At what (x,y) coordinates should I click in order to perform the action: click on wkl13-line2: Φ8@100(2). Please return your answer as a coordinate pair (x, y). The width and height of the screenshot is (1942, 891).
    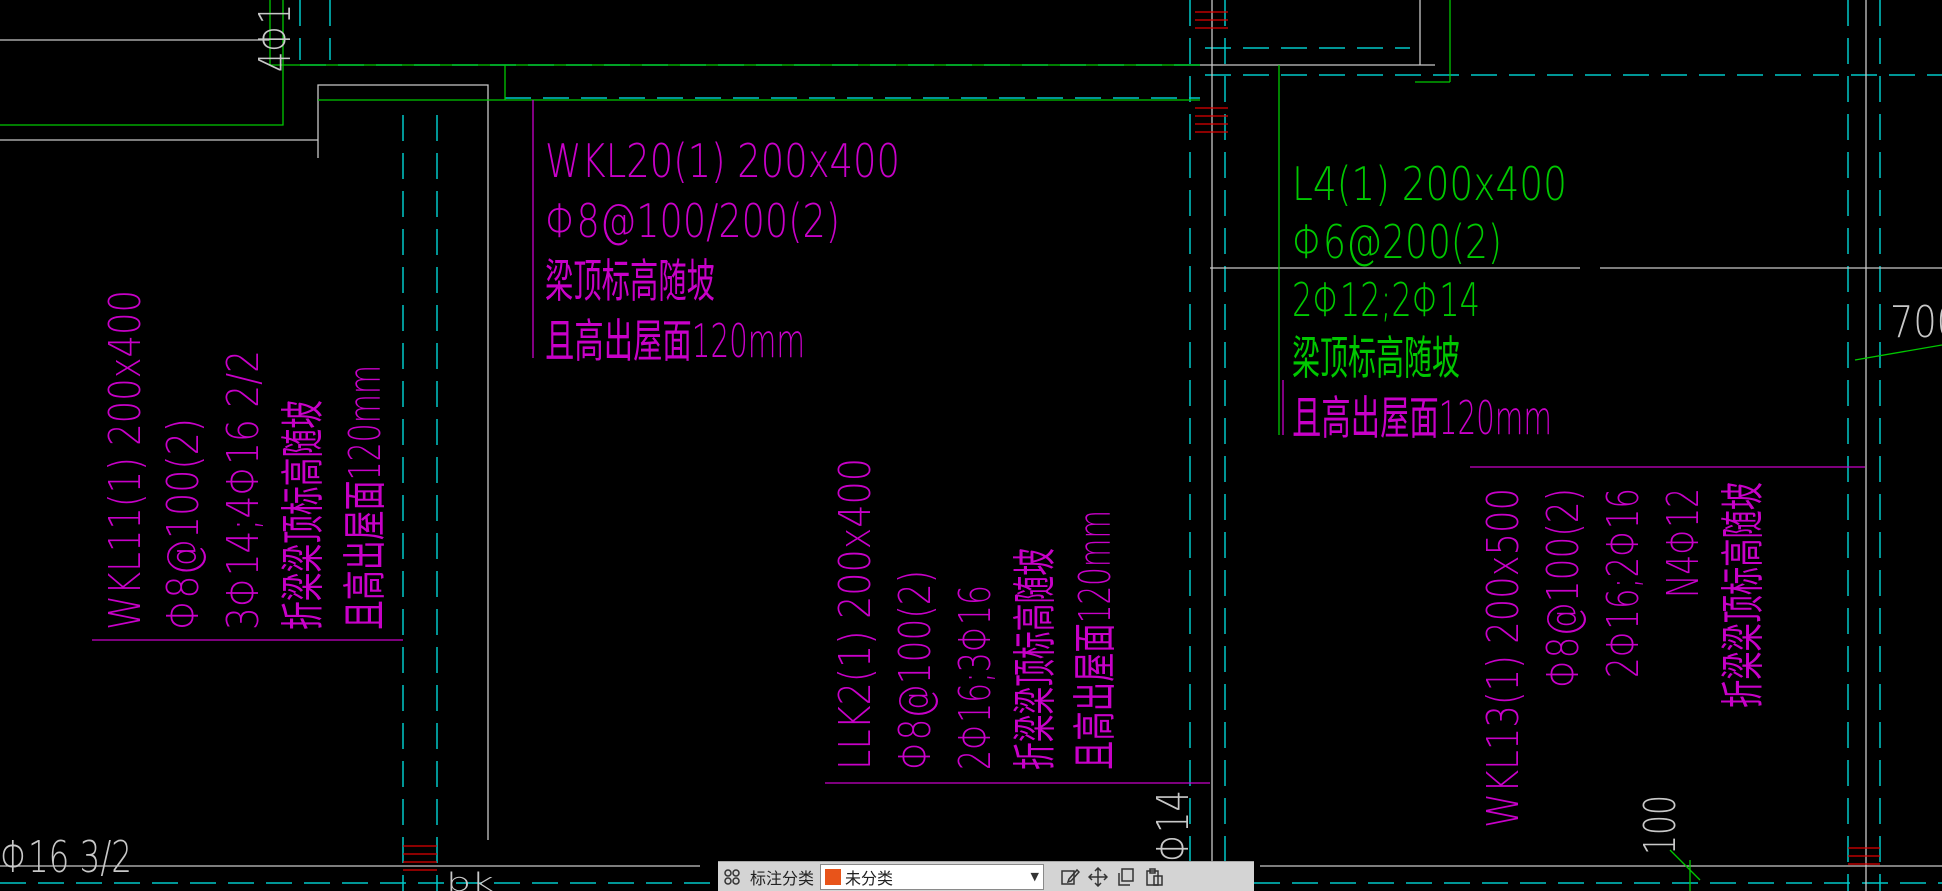
    Looking at the image, I should click on (1563, 588).